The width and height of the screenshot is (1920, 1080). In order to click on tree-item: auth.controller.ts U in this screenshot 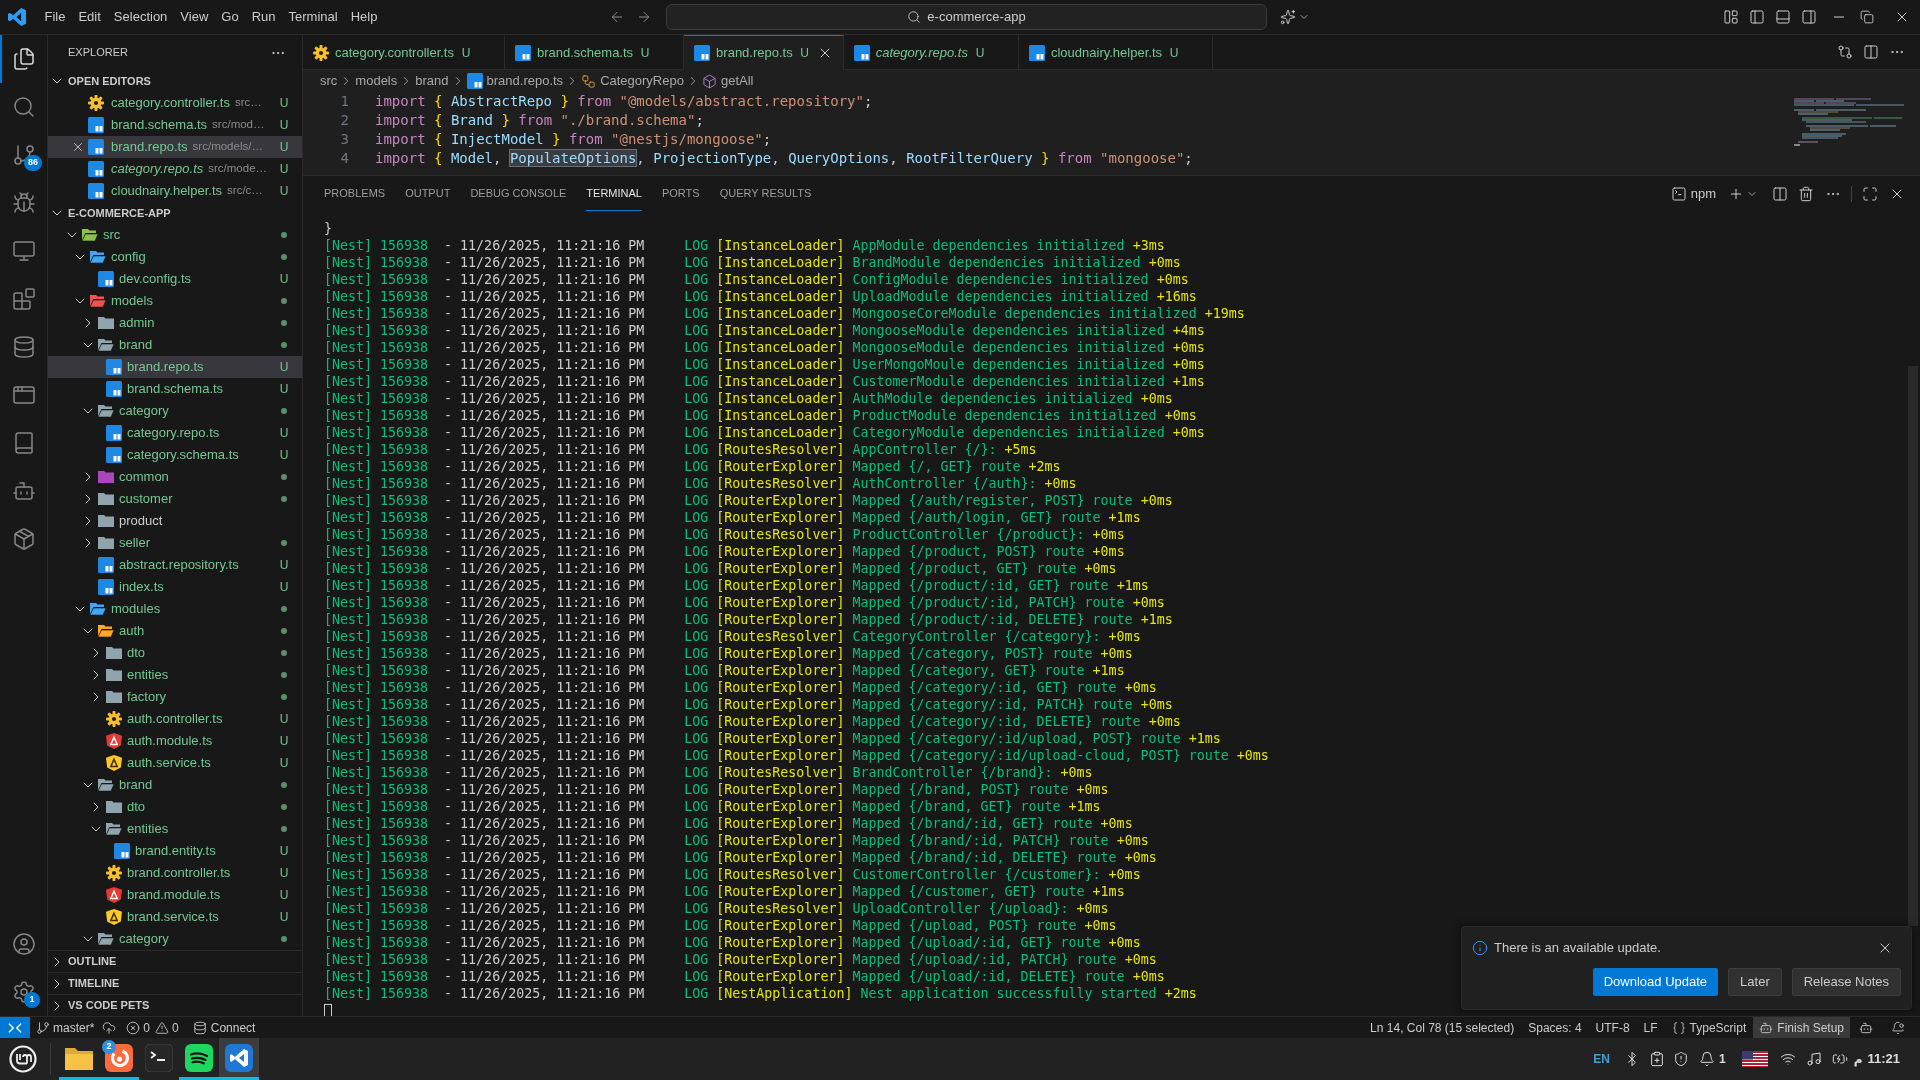, I will do `click(175, 719)`.